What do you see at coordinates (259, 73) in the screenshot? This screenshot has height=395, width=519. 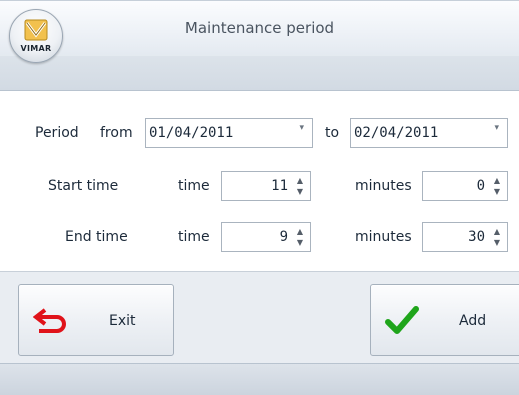 I see `ribbon-strip` at bounding box center [259, 73].